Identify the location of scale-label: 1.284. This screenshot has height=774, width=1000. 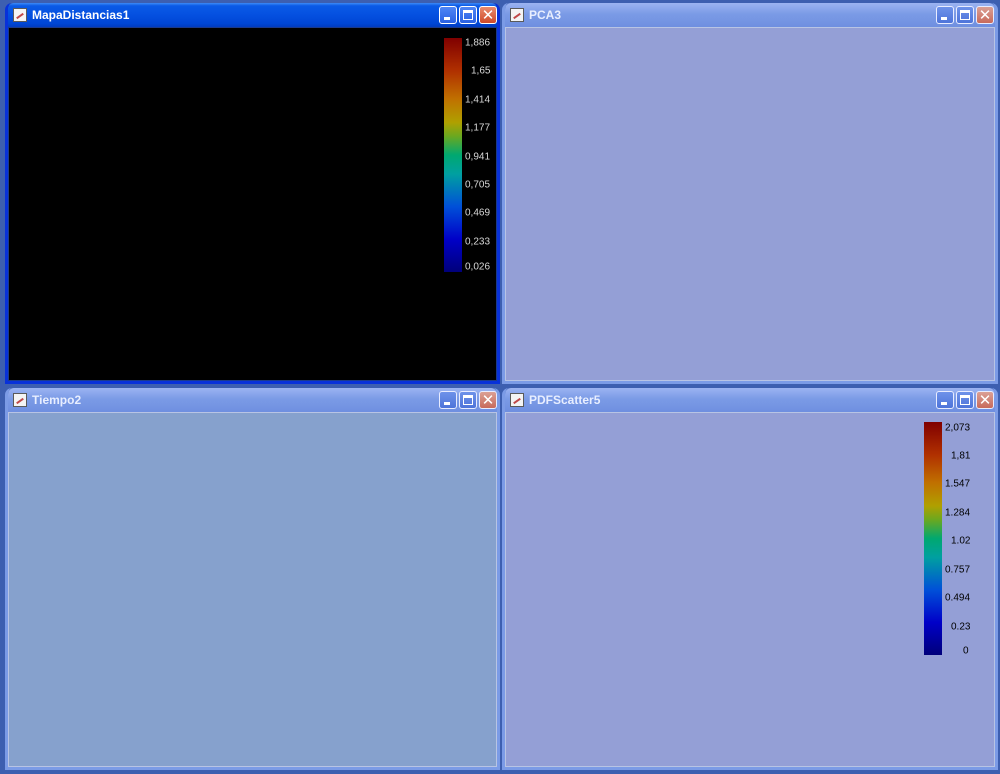
(958, 513).